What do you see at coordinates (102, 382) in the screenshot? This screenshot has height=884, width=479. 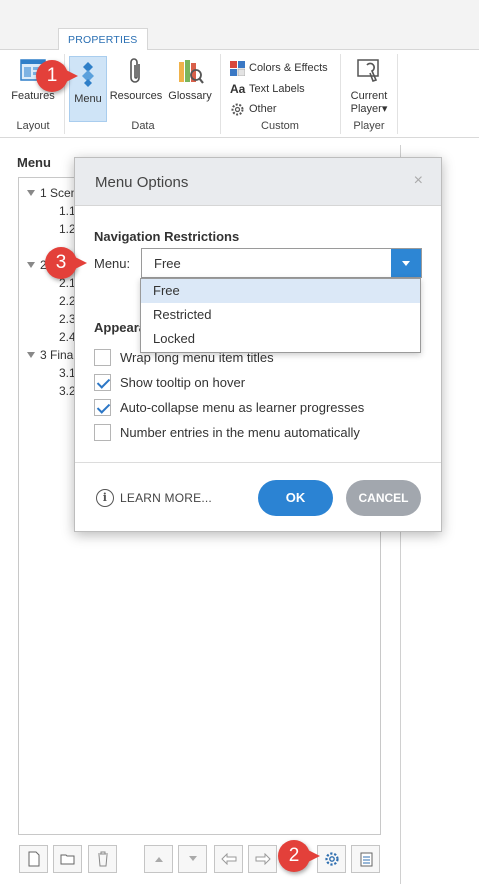 I see `tooltip-checkbox` at bounding box center [102, 382].